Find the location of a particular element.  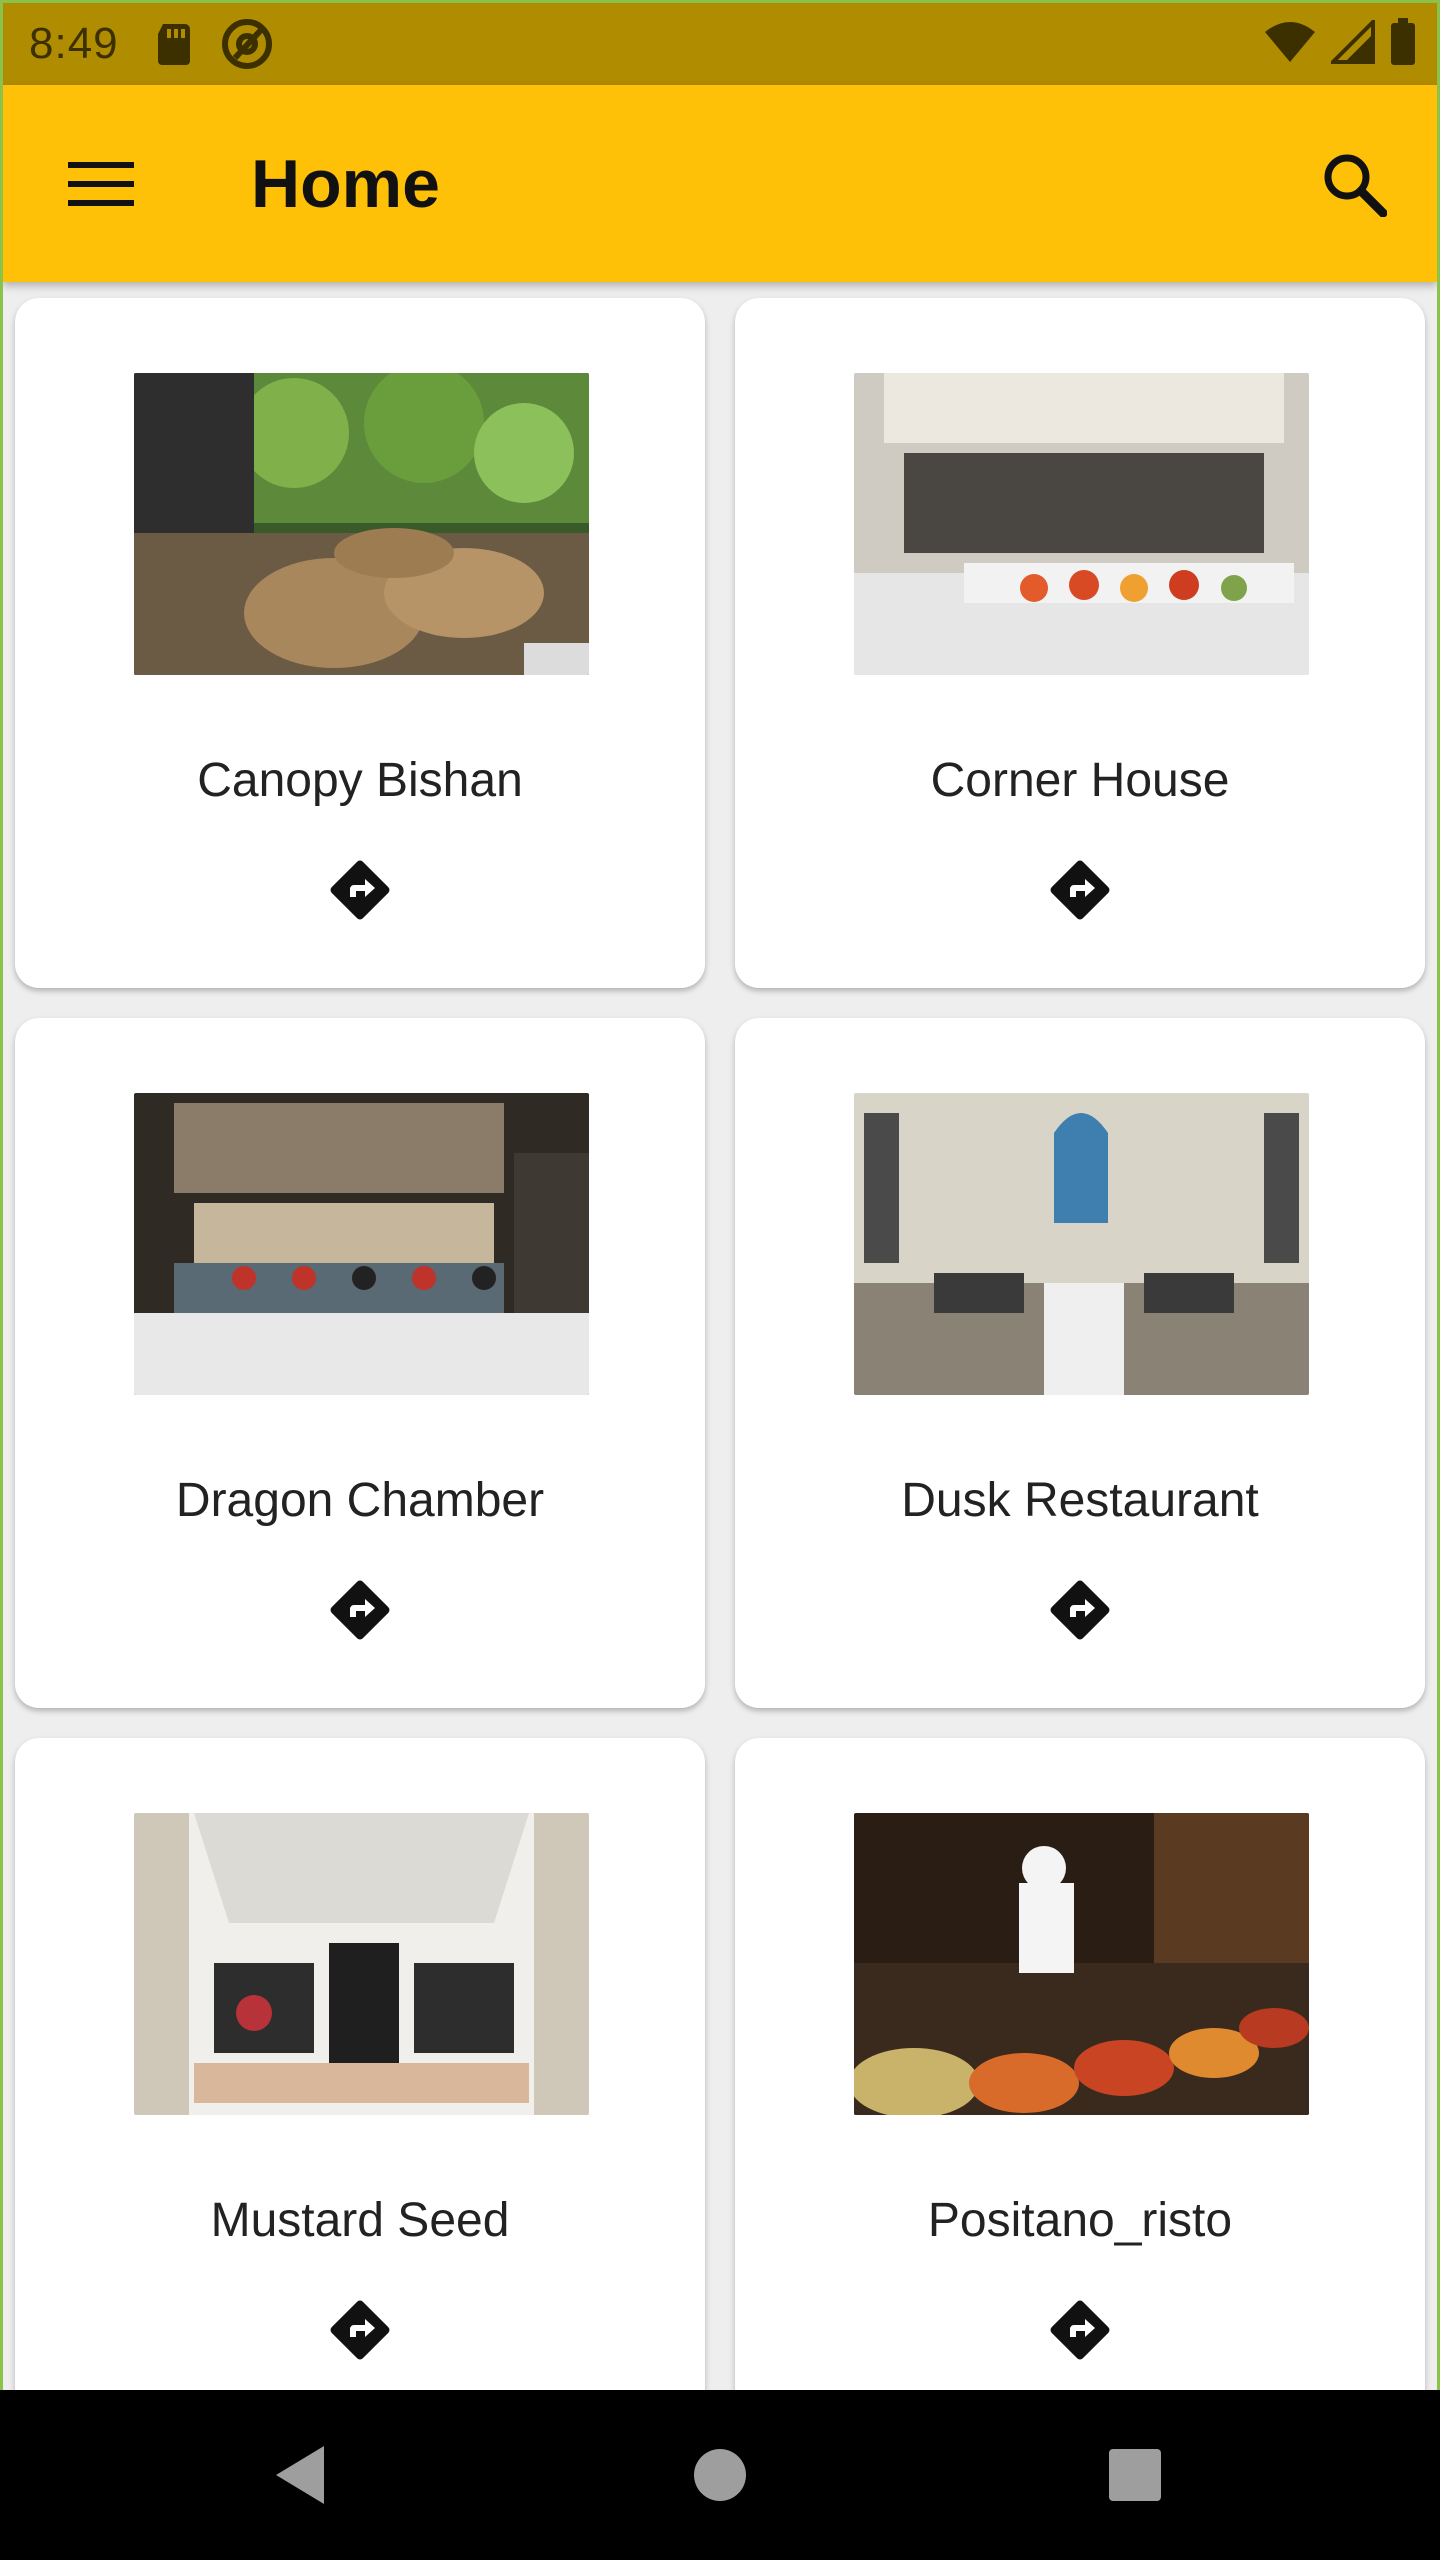

restaurant-card: Dragon Chamber is located at coordinates (360, 1363).